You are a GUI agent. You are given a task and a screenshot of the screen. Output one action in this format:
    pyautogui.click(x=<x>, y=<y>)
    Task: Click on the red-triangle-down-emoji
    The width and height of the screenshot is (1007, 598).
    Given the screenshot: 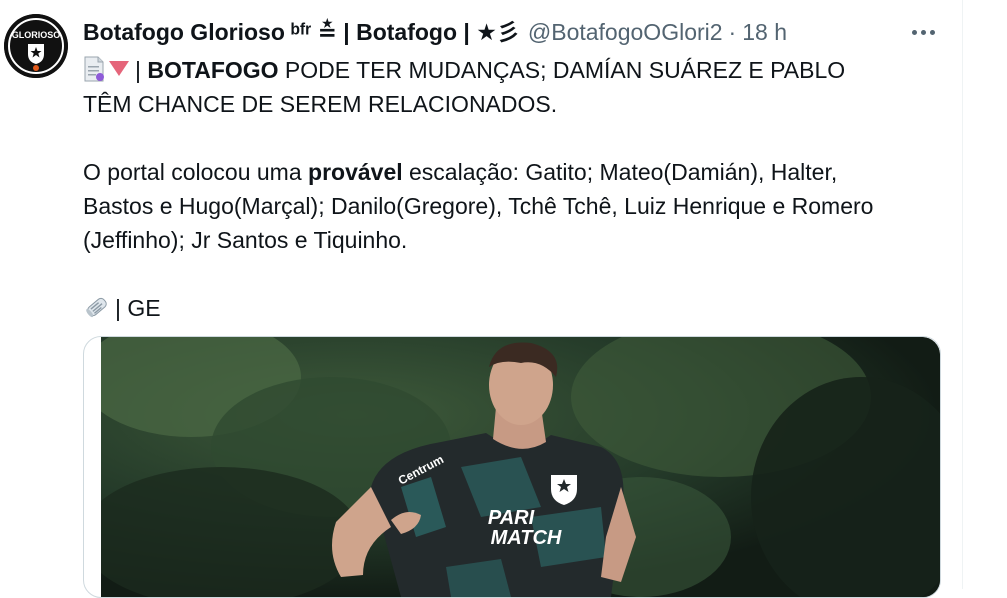 What is the action you would take?
    pyautogui.click(x=119, y=68)
    